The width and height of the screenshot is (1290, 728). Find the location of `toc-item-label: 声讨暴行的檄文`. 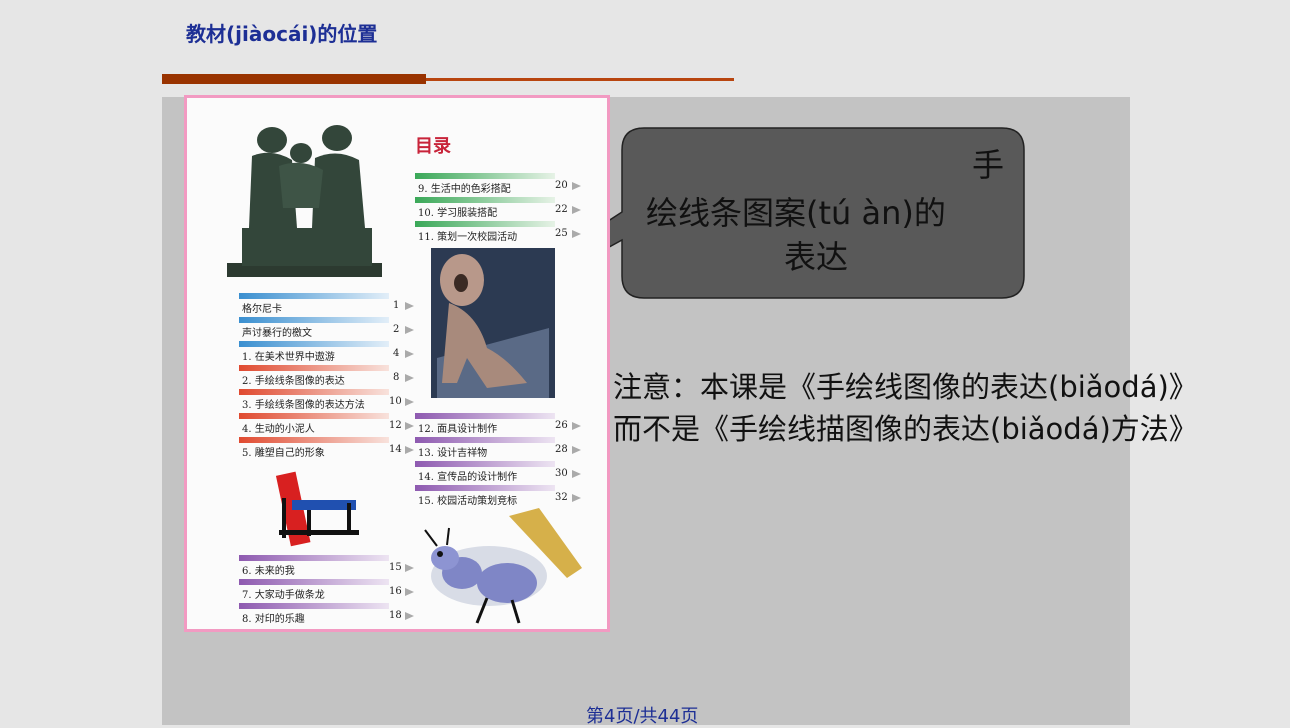

toc-item-label: 声讨暴行的檄文 is located at coordinates (277, 333).